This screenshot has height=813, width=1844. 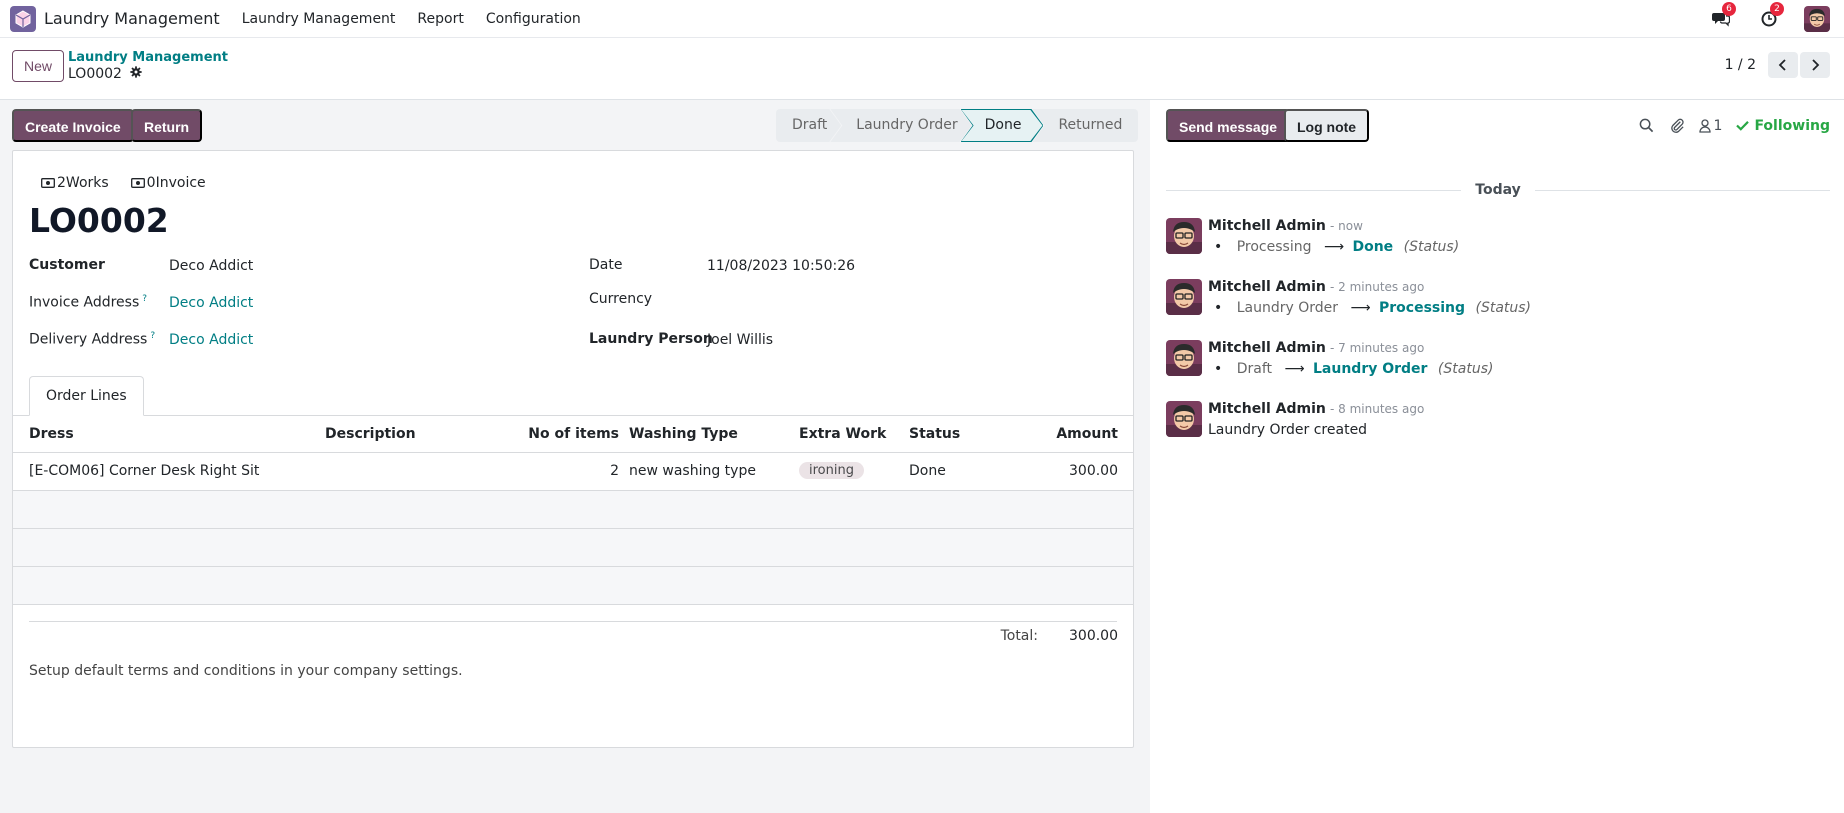 I want to click on works-smart-button: 2 Works, so click(x=75, y=183).